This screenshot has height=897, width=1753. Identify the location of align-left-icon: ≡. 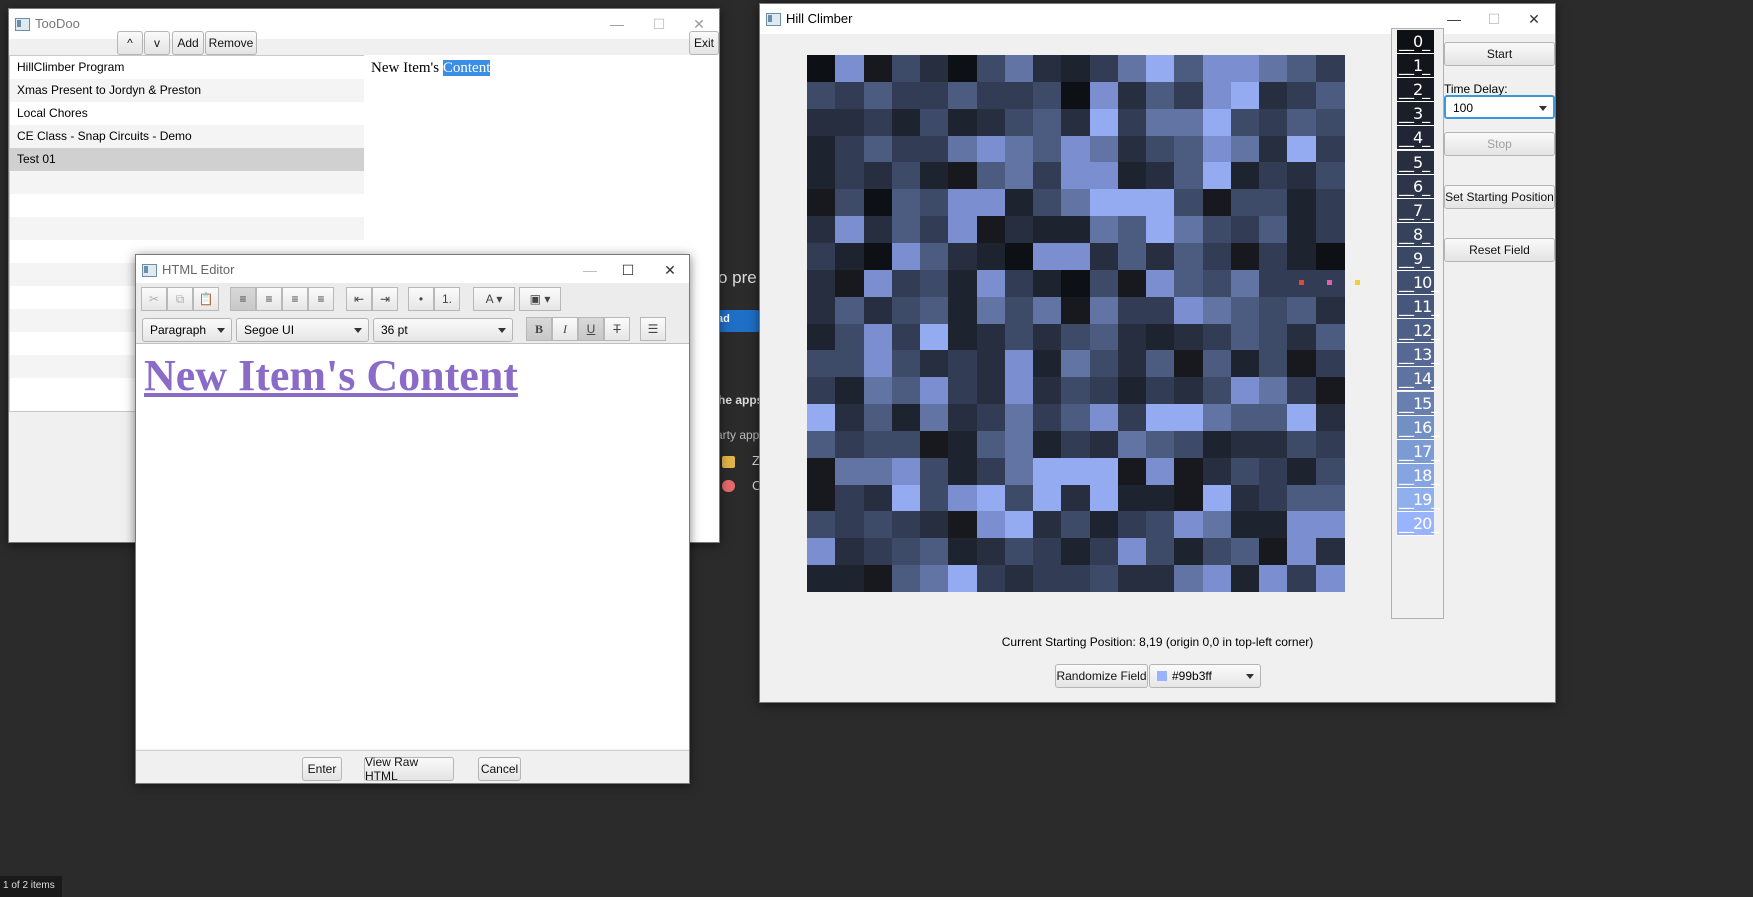
(243, 299).